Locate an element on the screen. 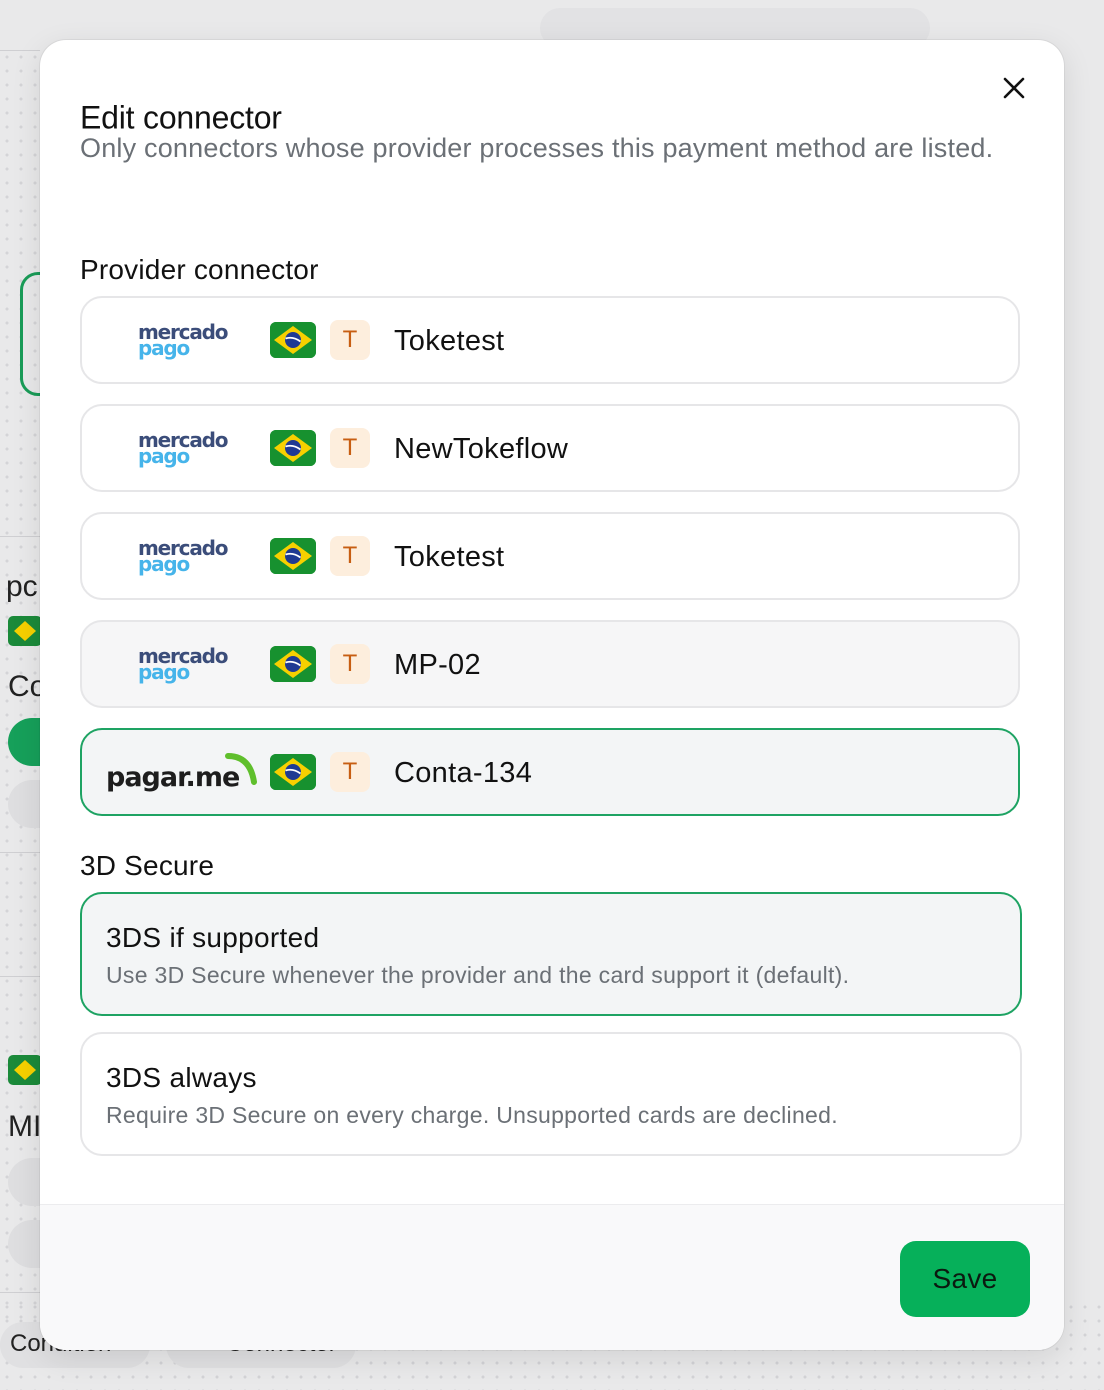  three-ds-option-title: 3DS if supported is located at coordinates (213, 937).